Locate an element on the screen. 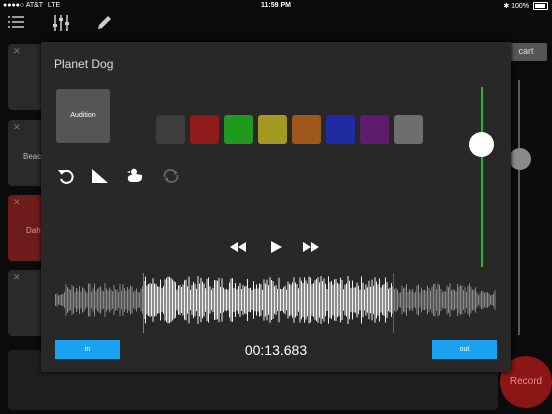 The width and height of the screenshot is (552, 414). cart-button: cart is located at coordinates (526, 52).